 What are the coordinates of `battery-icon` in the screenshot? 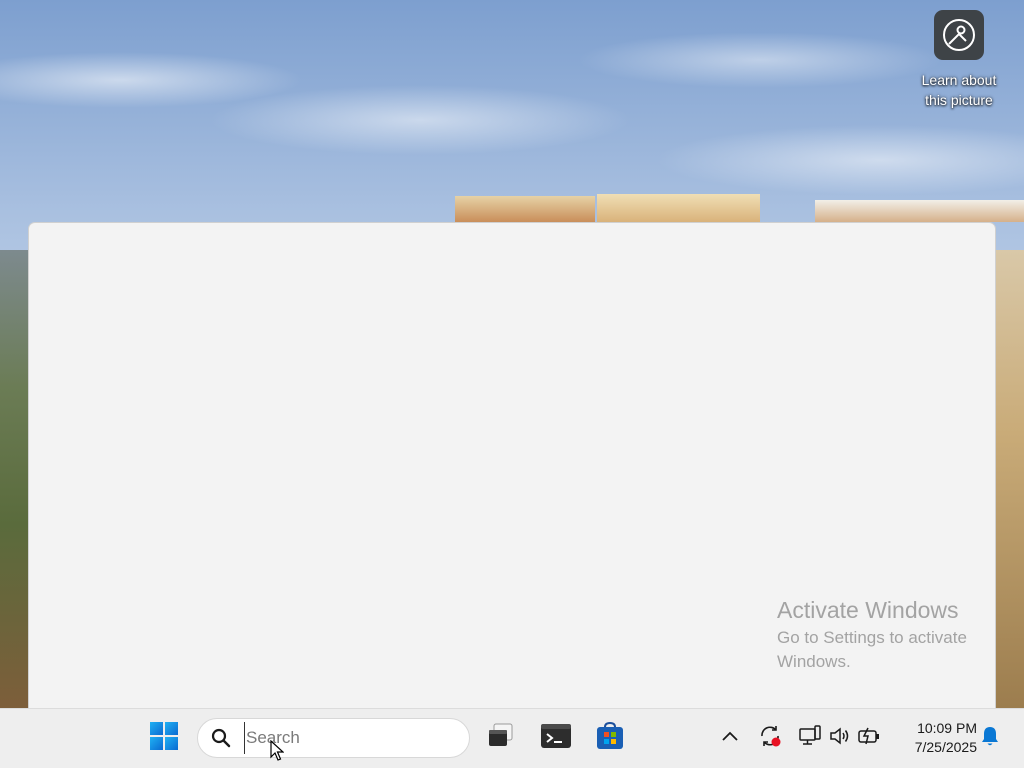 It's located at (870, 738).